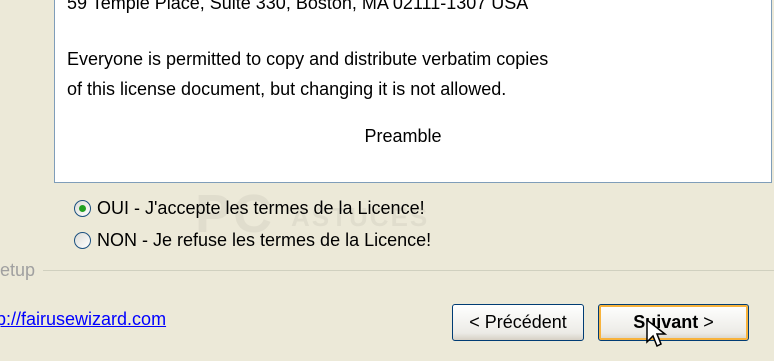 The image size is (774, 361). Describe the element at coordinates (27, 4) in the screenshot. I see `top-strip` at that location.